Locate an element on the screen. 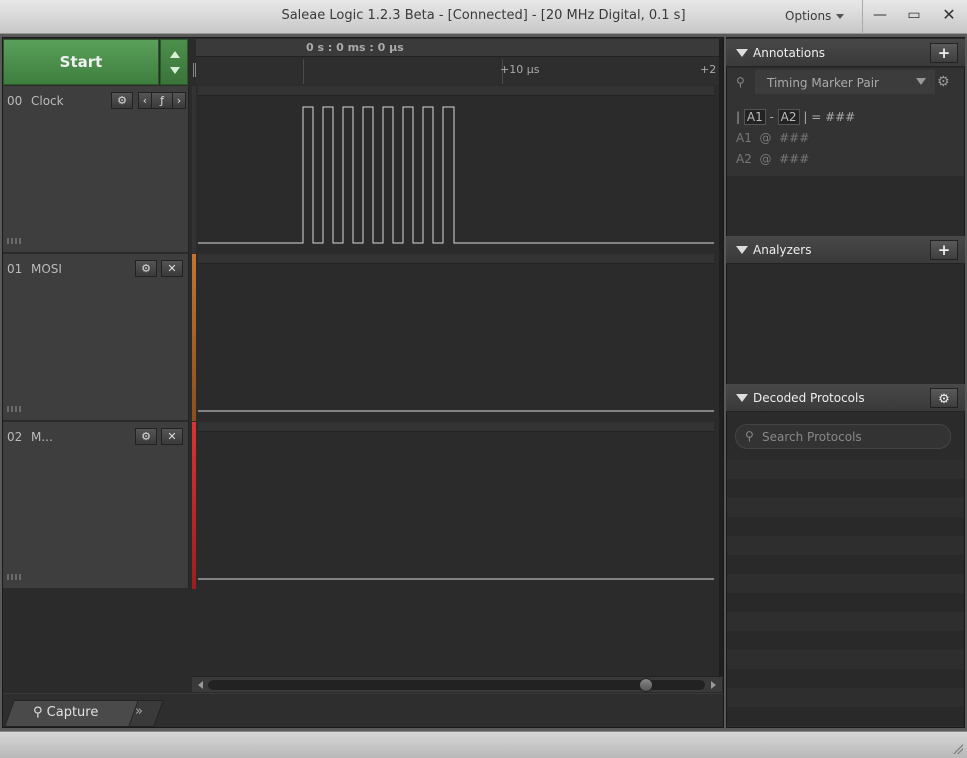 The height and width of the screenshot is (758, 967). waveform-clock-svg is located at coordinates (456, 175).